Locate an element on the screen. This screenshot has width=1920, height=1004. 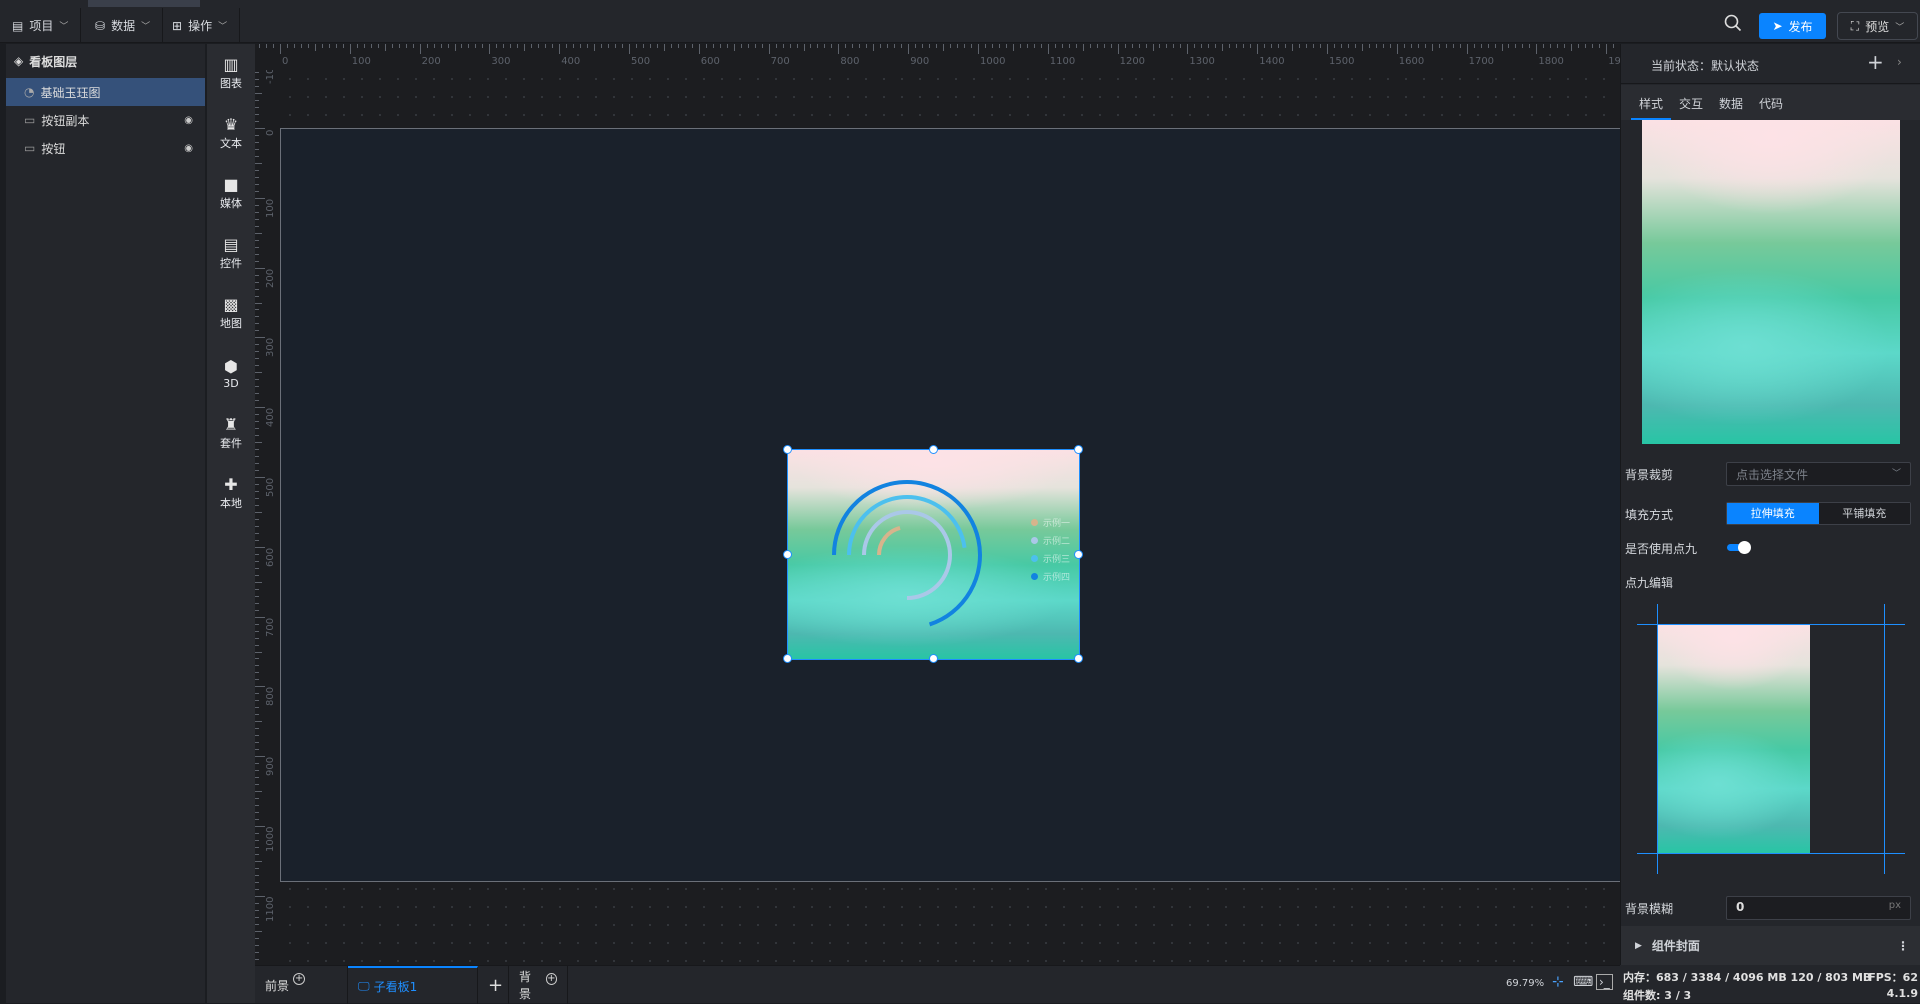
tab-data: 数据 is located at coordinates (1731, 102).